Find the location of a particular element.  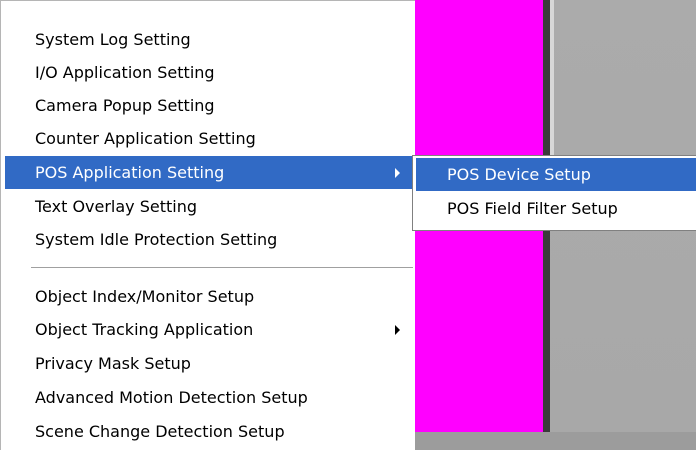

background-bottom-band is located at coordinates (555, 441).